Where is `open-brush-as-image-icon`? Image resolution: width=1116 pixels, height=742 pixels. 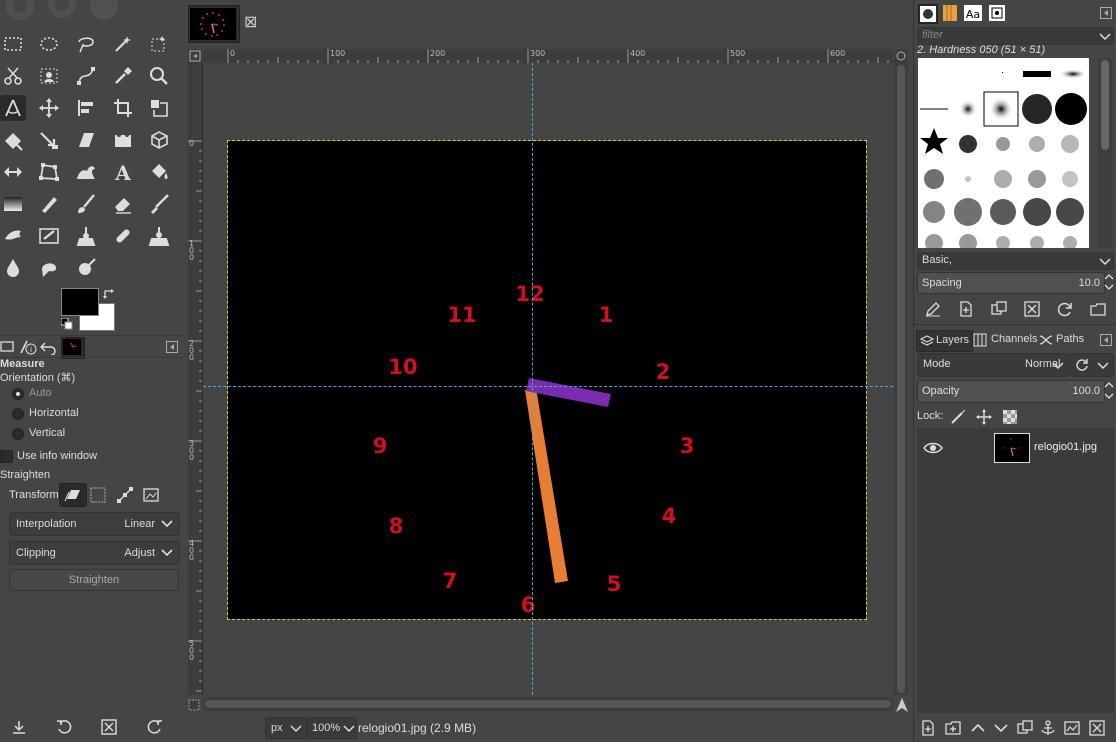
open-brush-as-image-icon is located at coordinates (1098, 309).